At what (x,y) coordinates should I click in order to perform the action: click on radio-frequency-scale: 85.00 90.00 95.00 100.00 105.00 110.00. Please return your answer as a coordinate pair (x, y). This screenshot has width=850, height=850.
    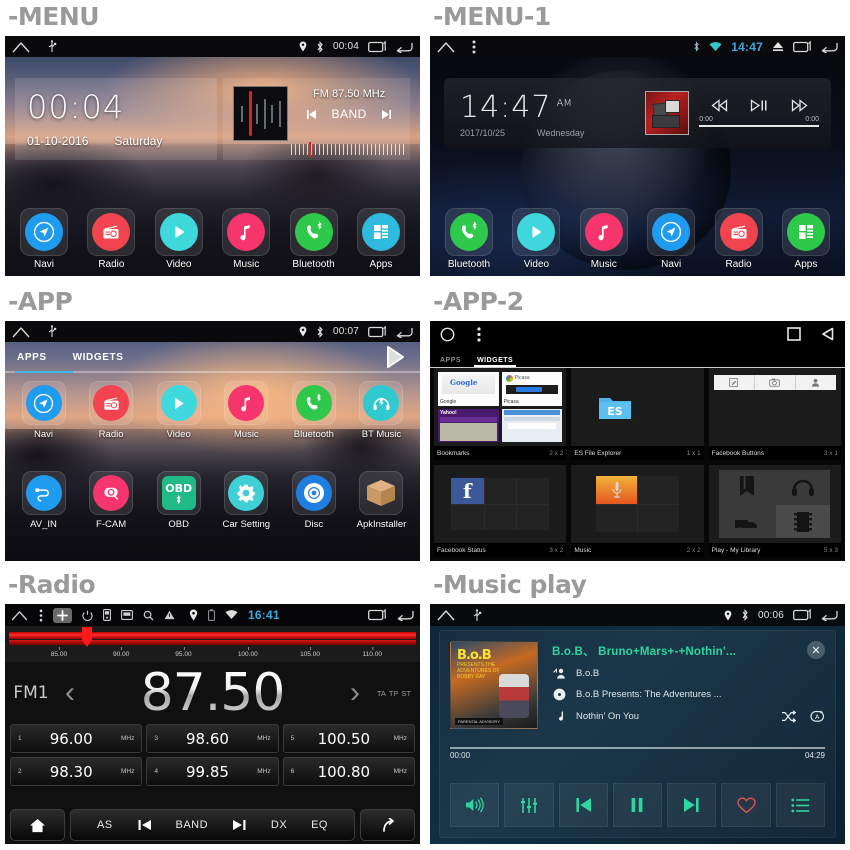
    Looking at the image, I should click on (212, 644).